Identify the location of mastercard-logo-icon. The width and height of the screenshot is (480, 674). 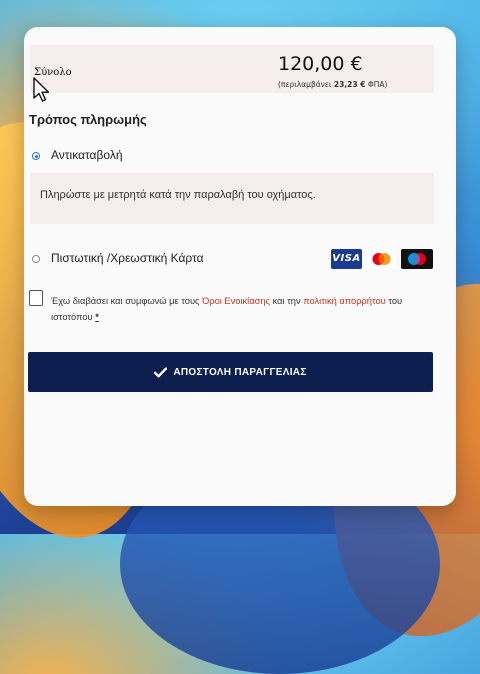
(381, 259).